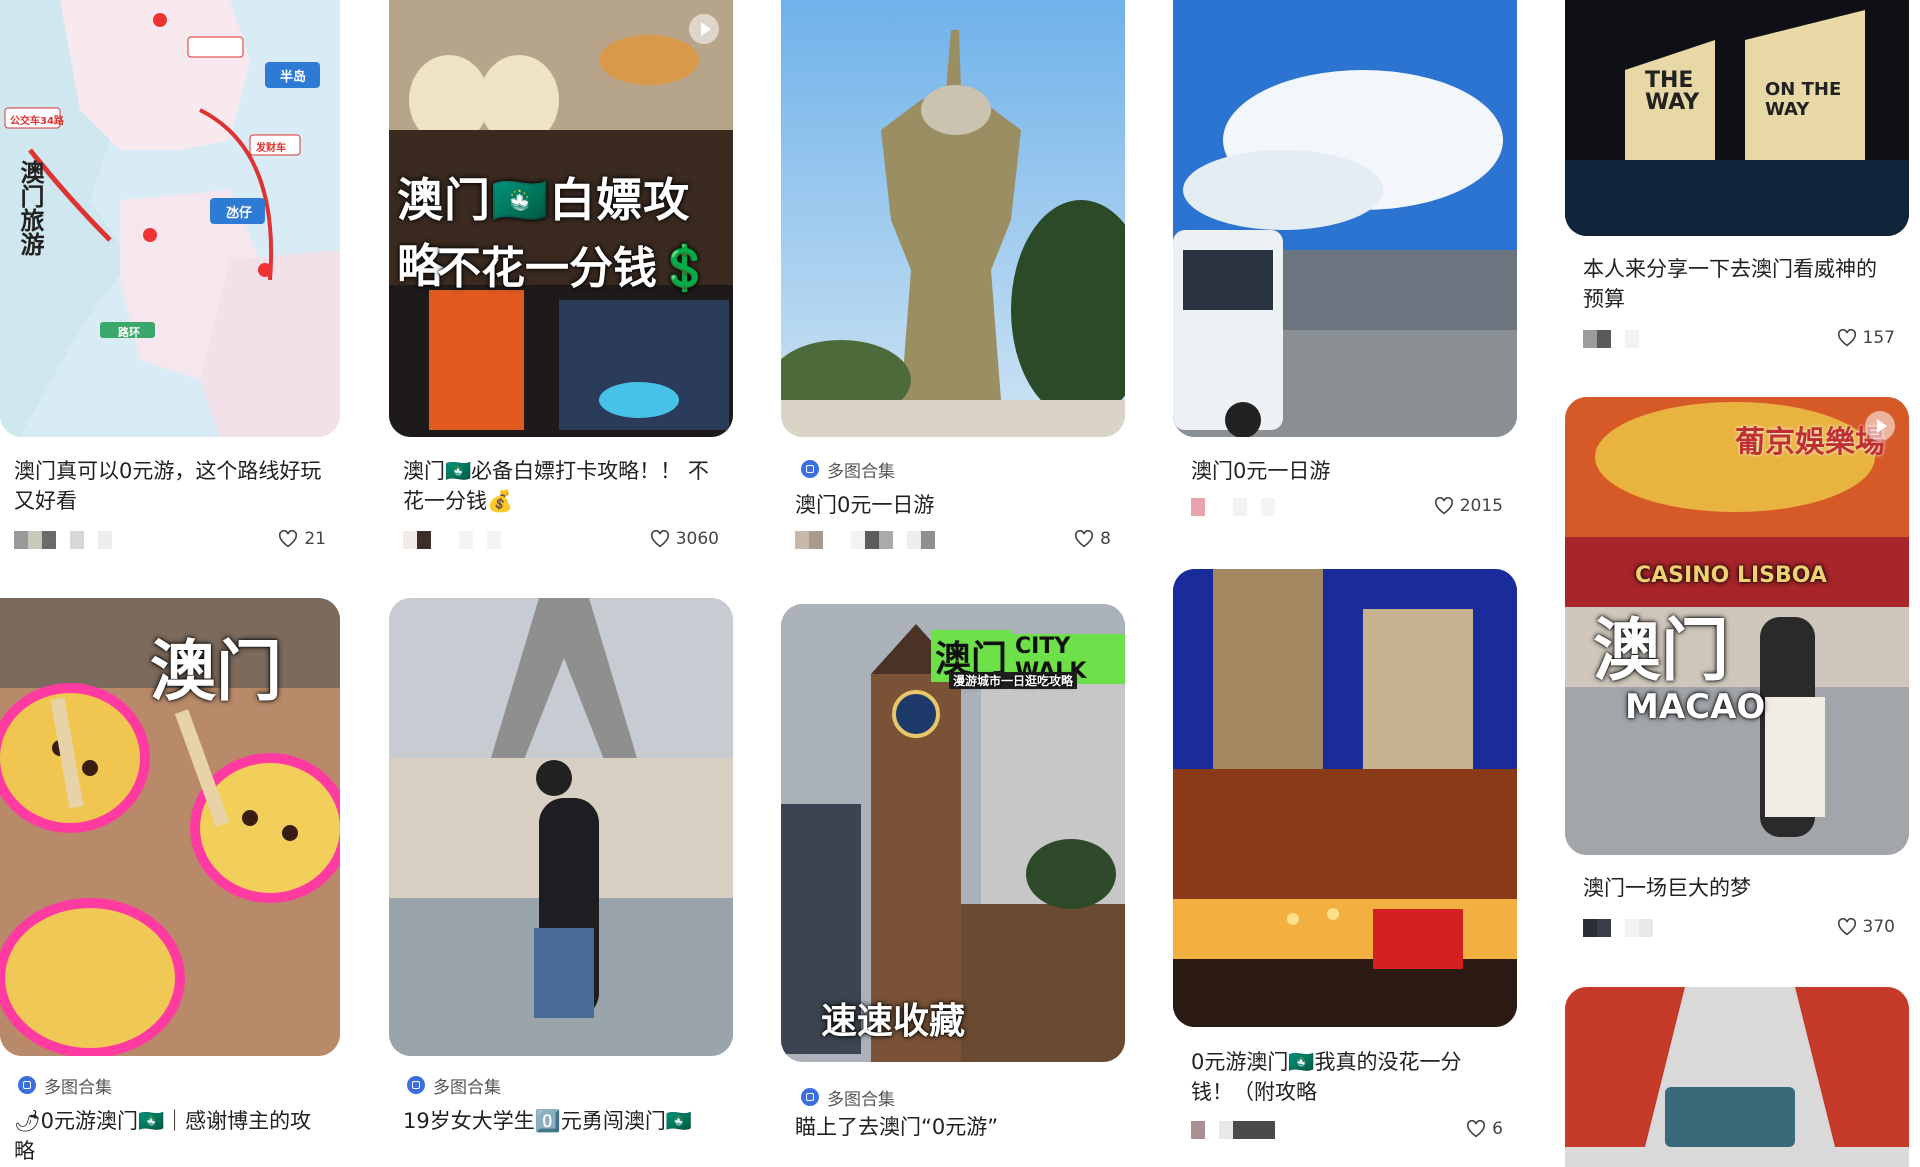 This screenshot has height=1167, width=1920. I want to click on card-cover-image: 澳门, so click(170, 827).